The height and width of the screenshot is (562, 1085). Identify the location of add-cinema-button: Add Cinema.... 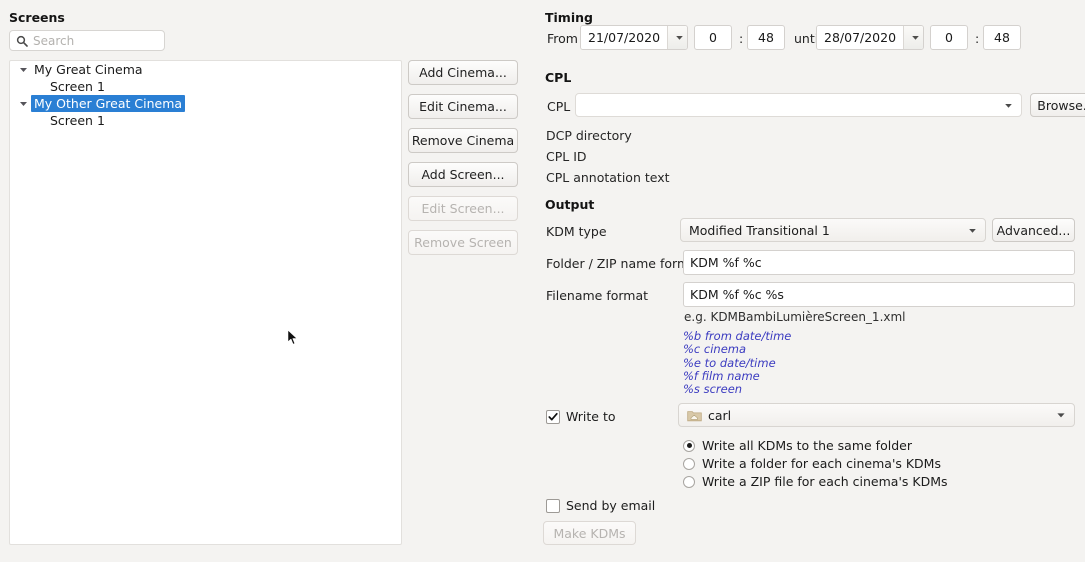
(463, 72).